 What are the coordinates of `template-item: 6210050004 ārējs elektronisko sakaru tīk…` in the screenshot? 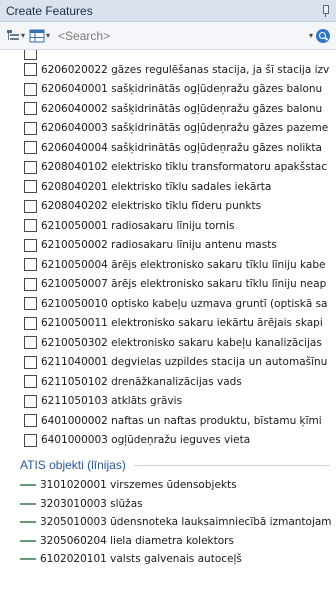 It's located at (168, 265).